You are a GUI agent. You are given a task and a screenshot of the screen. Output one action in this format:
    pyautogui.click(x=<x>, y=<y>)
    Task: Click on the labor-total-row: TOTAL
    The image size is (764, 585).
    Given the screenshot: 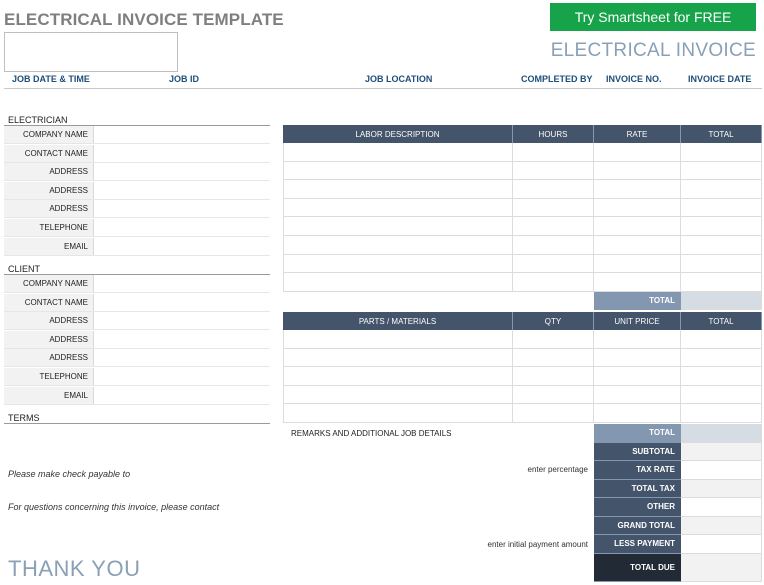 What is the action you would take?
    pyautogui.click(x=678, y=301)
    